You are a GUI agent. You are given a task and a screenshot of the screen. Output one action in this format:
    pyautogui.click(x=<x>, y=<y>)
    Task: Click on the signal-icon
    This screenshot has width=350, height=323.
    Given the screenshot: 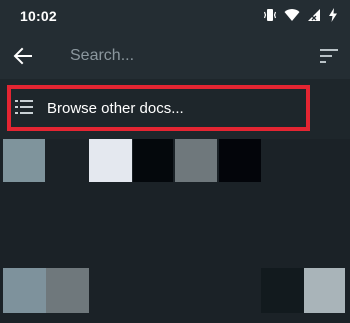 What is the action you would take?
    pyautogui.click(x=314, y=15)
    